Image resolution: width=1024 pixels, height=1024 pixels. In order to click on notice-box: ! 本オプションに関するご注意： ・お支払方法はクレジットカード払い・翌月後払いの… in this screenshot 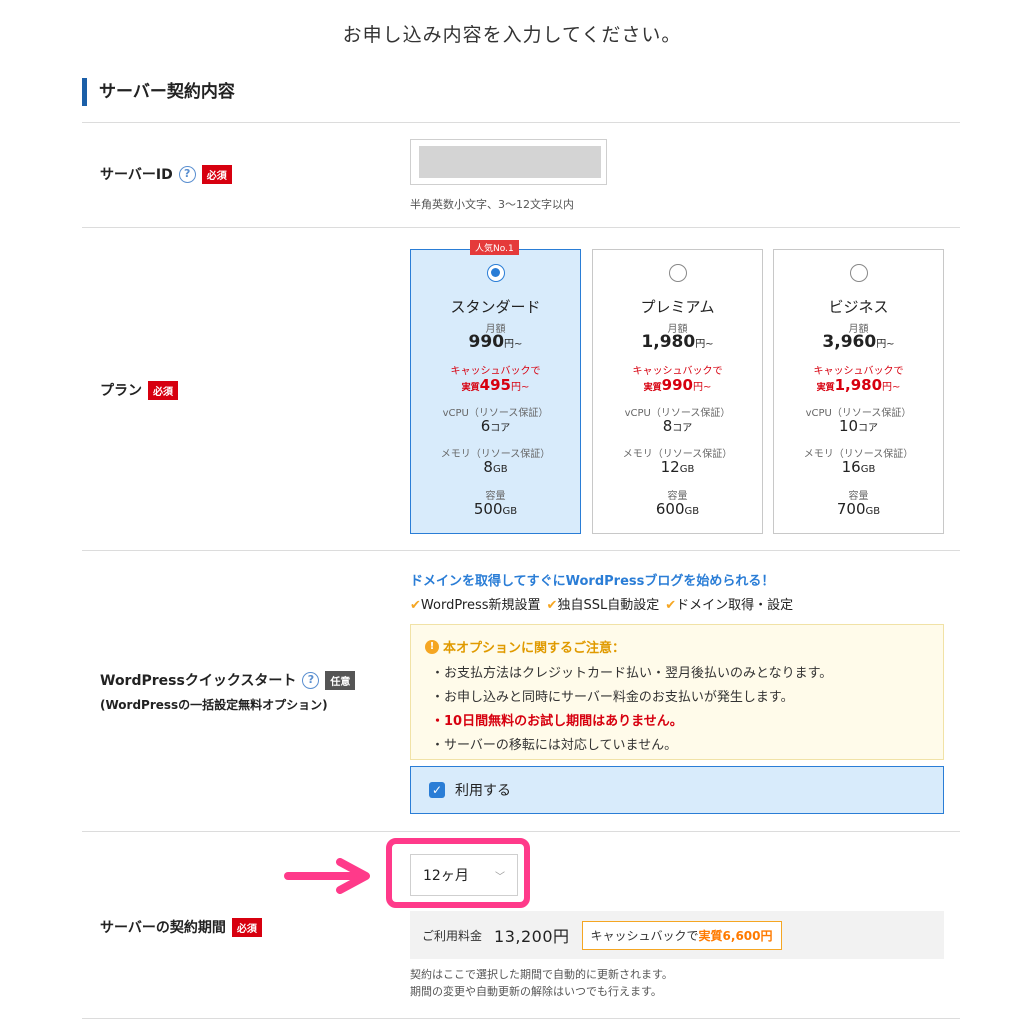, I will do `click(677, 692)`.